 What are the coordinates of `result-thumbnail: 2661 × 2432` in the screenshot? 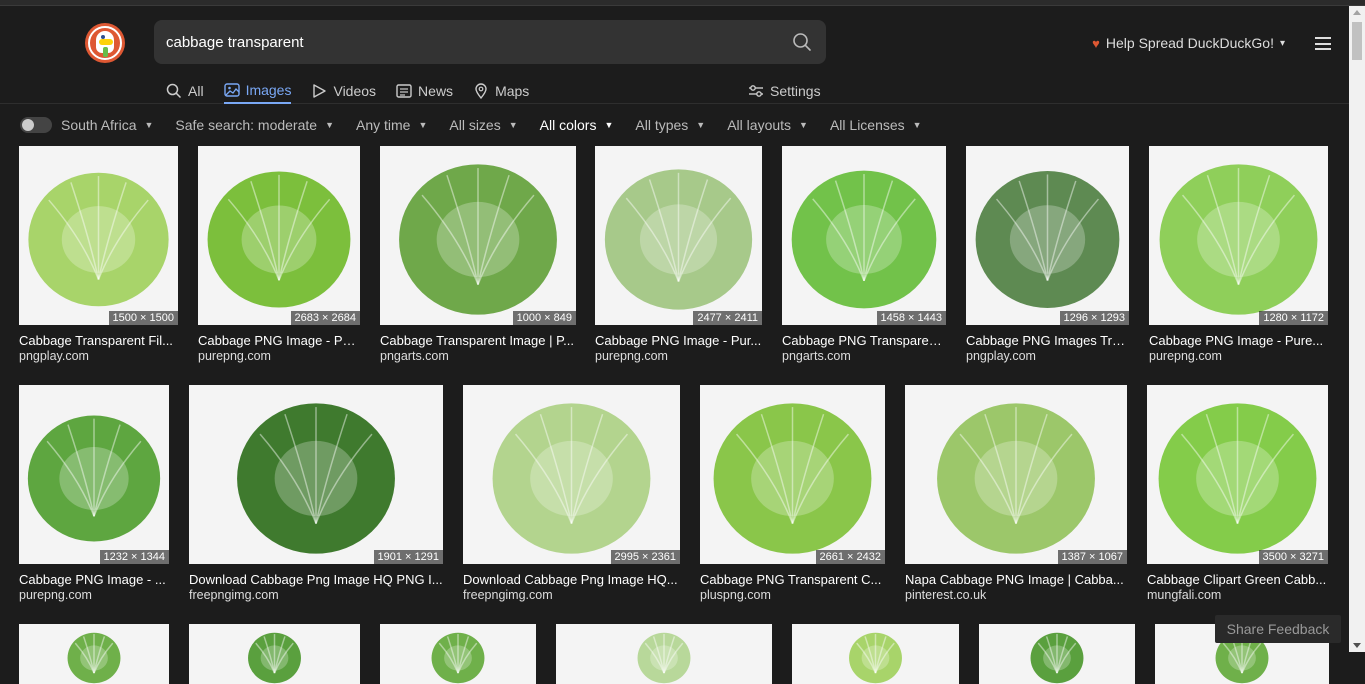 It's located at (792, 474).